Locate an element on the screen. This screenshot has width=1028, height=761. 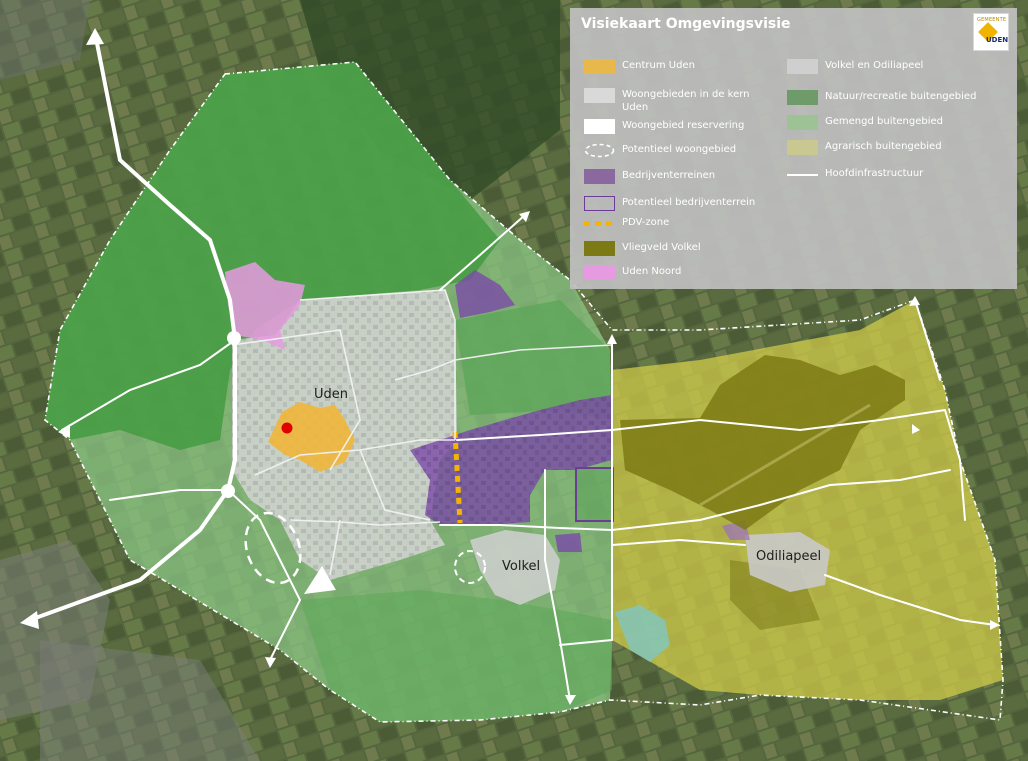
legend-swatch-dashed-ellipse is located at coordinates (599, 150).